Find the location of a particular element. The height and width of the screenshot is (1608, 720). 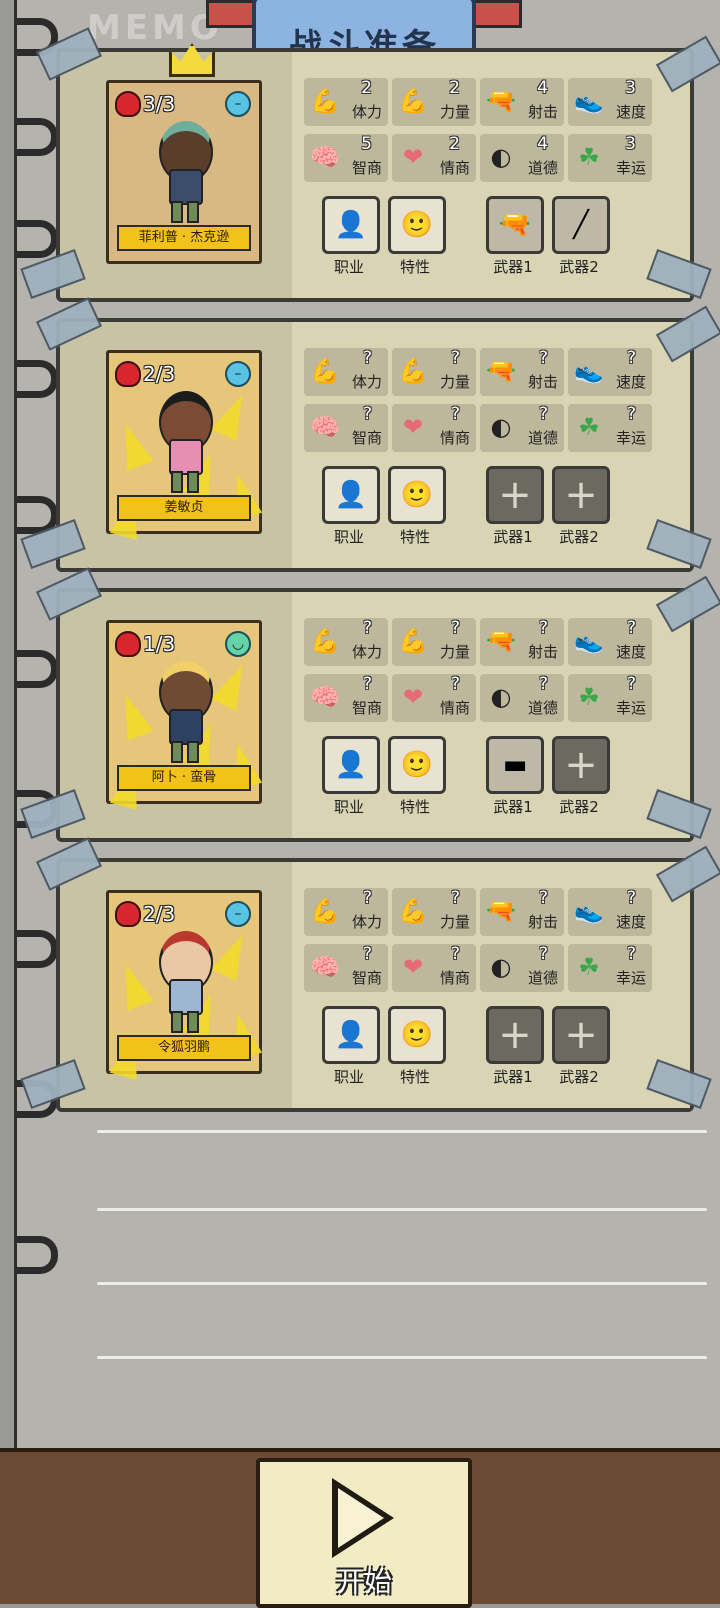

crown-icon is located at coordinates (192, 60).